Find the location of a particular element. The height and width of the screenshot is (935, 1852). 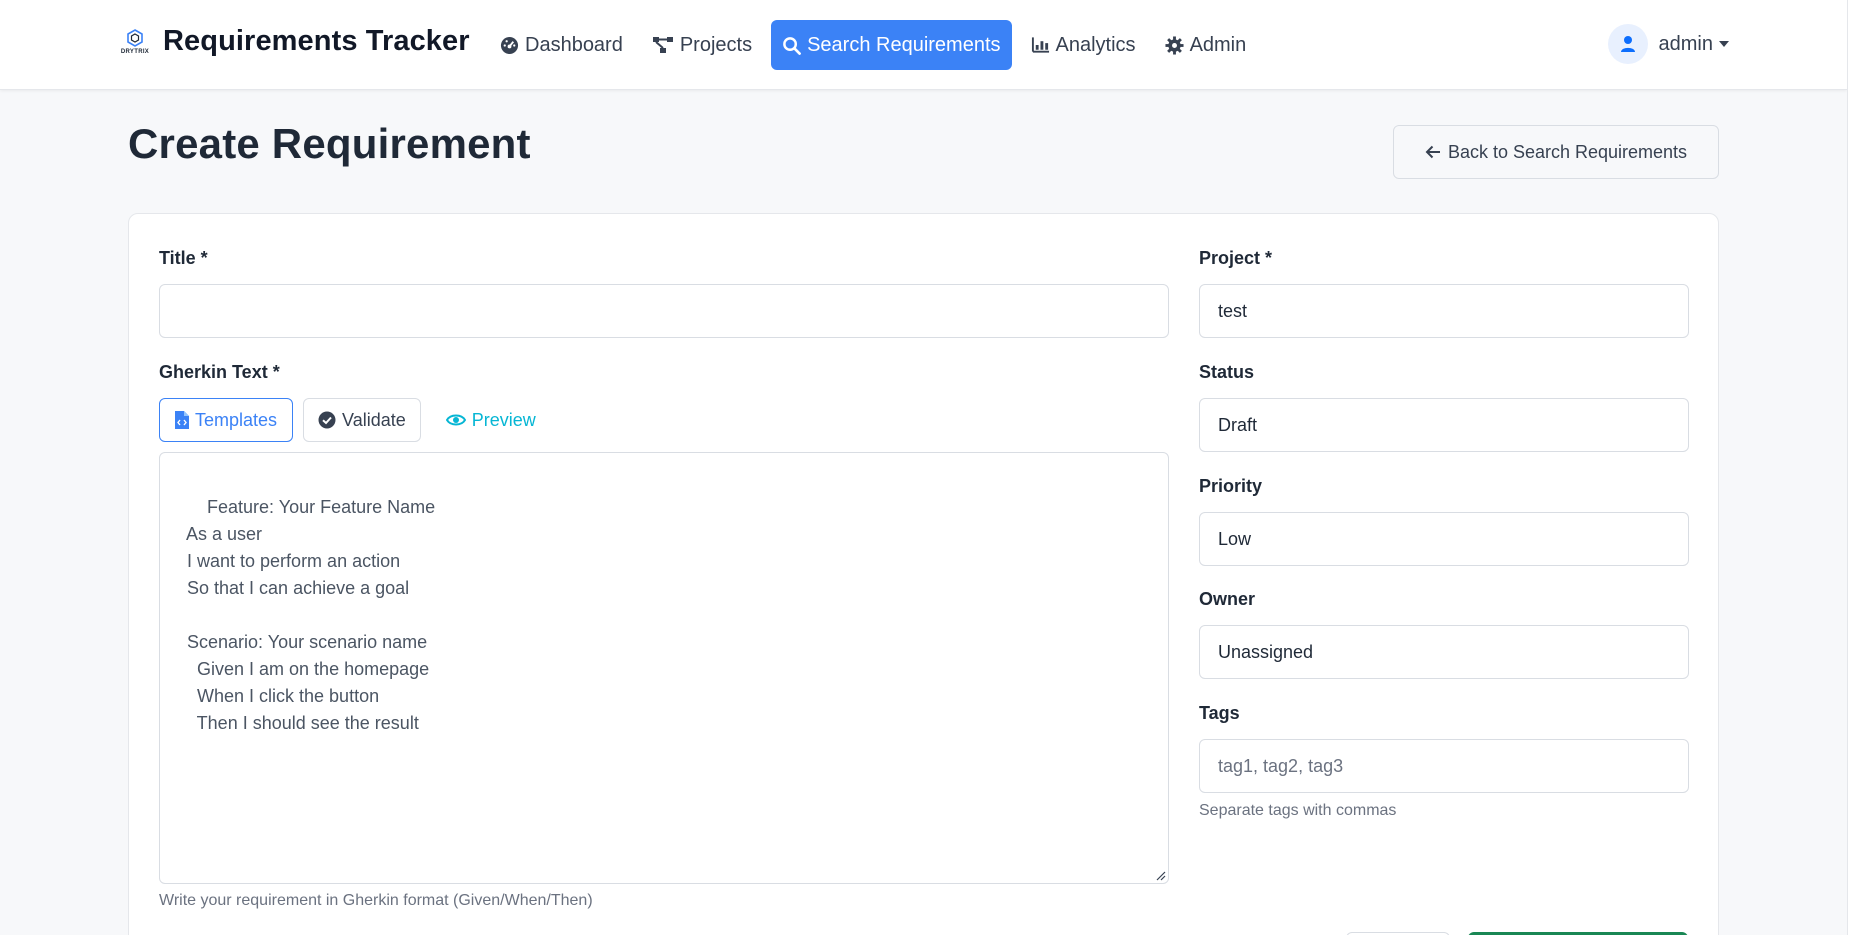

file-code-icon is located at coordinates (182, 420).